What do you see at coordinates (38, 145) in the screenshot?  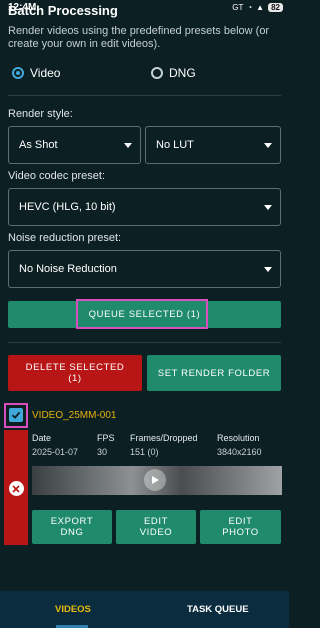 I see `render-style-value: As Shot` at bounding box center [38, 145].